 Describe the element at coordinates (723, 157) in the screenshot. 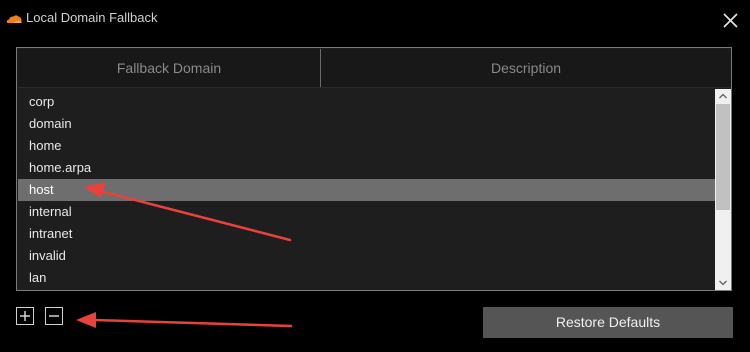

I see `scrollbar-thumb` at that location.